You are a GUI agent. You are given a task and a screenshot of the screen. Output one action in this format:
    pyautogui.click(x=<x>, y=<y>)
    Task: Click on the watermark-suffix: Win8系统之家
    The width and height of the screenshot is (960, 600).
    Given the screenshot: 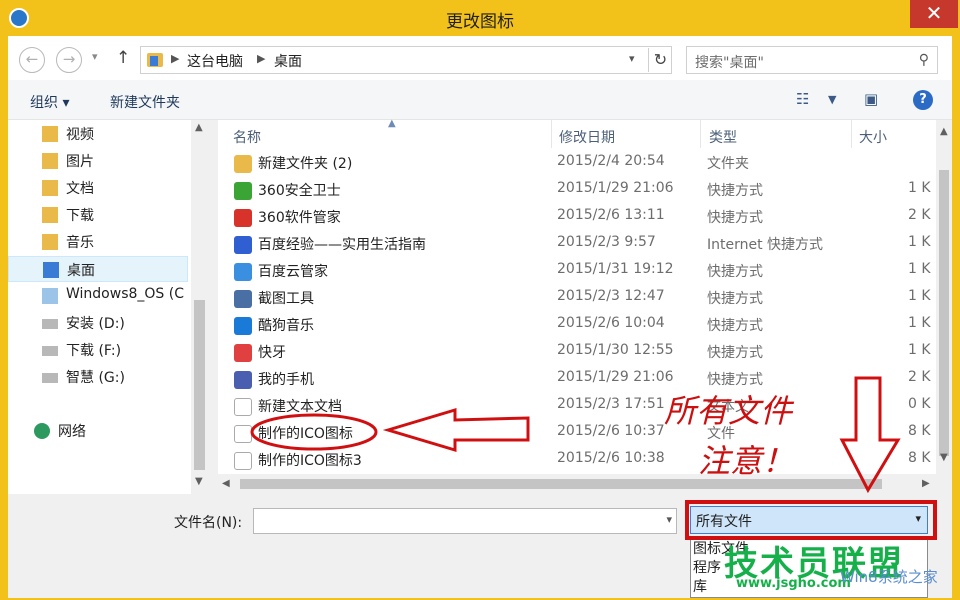 What is the action you would take?
    pyautogui.click(x=889, y=577)
    